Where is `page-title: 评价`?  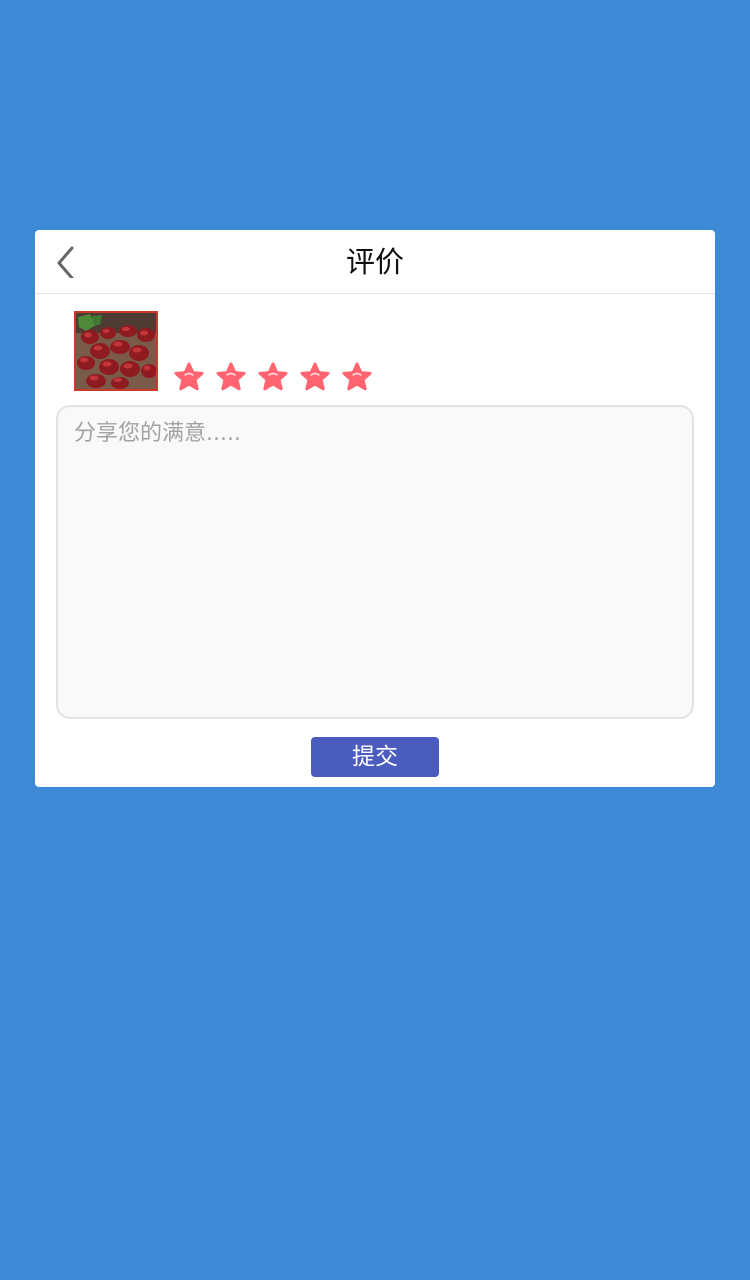 page-title: 评价 is located at coordinates (374, 262).